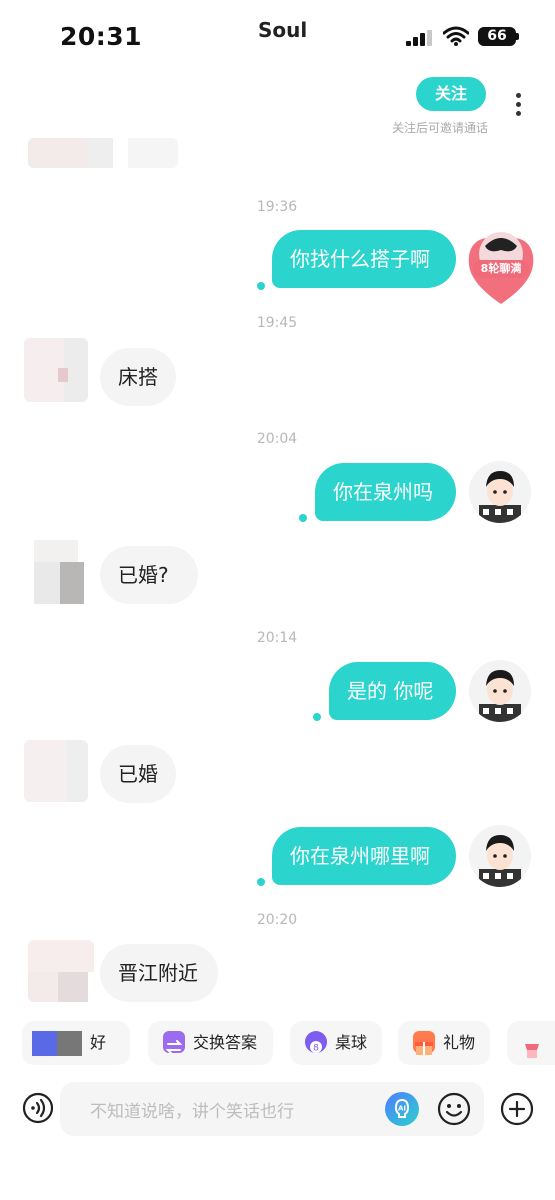 The image size is (555, 1200). I want to click on quick-chip-gift: 礼物, so click(444, 1043).